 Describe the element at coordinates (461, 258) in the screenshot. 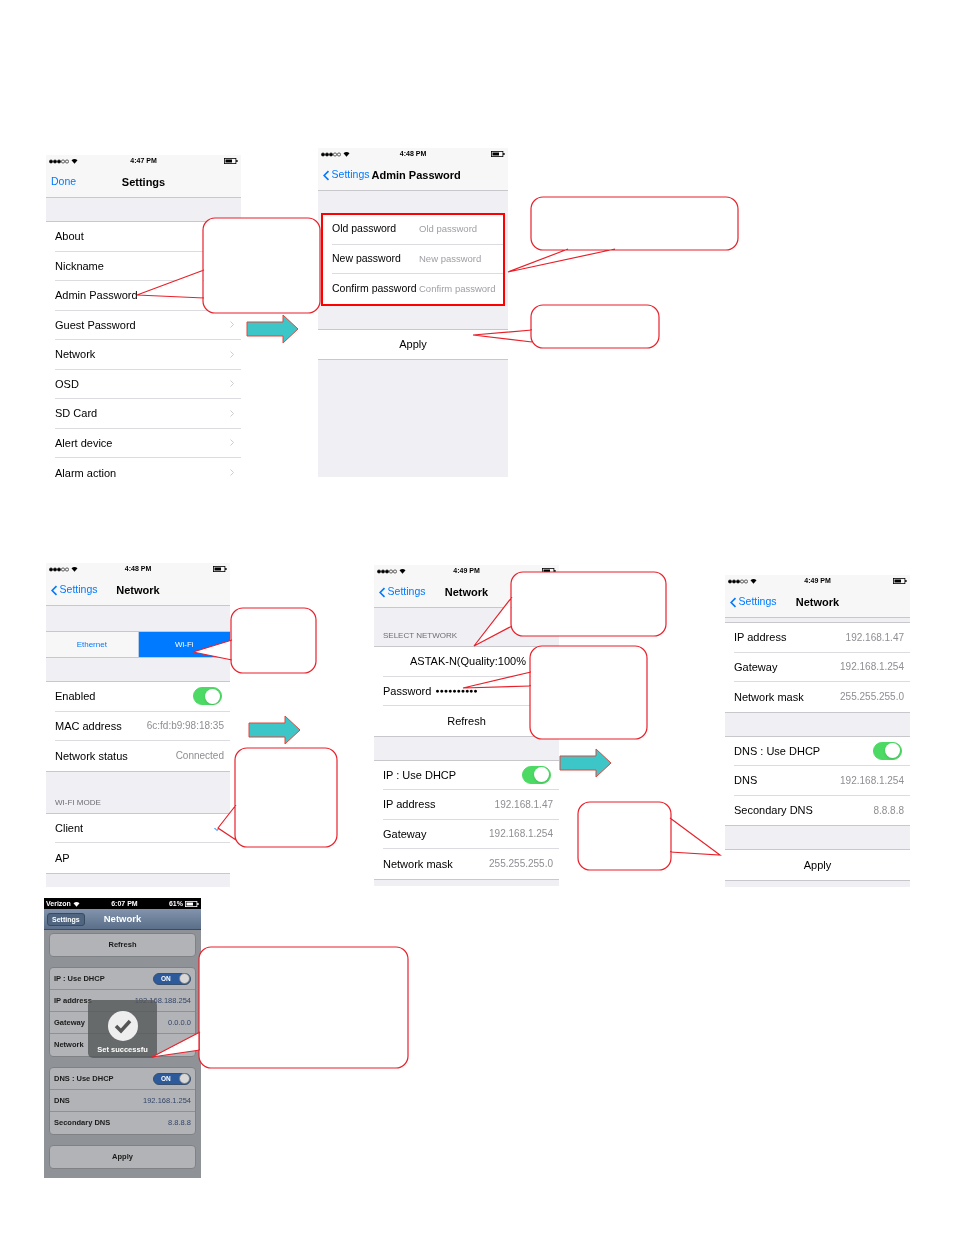

I see `password-field: New password` at that location.